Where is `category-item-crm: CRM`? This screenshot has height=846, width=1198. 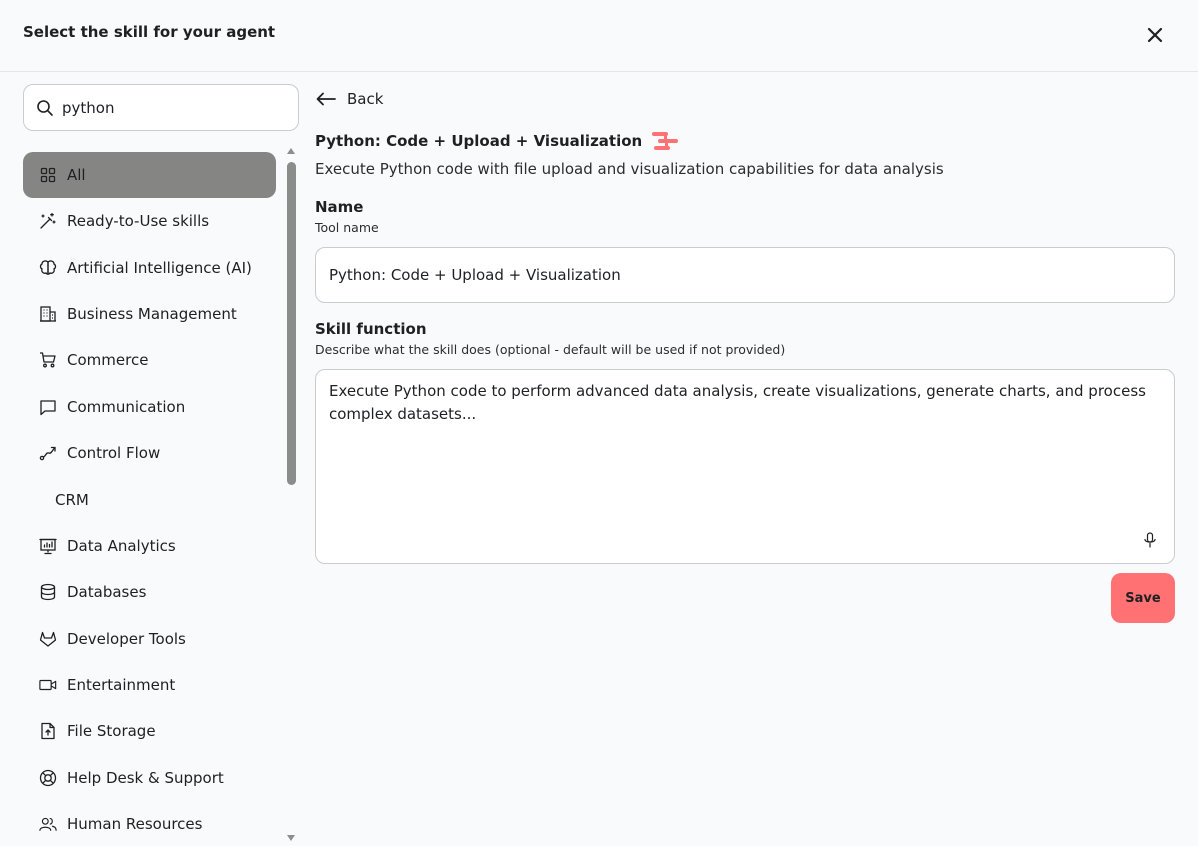 category-item-crm: CRM is located at coordinates (149, 499).